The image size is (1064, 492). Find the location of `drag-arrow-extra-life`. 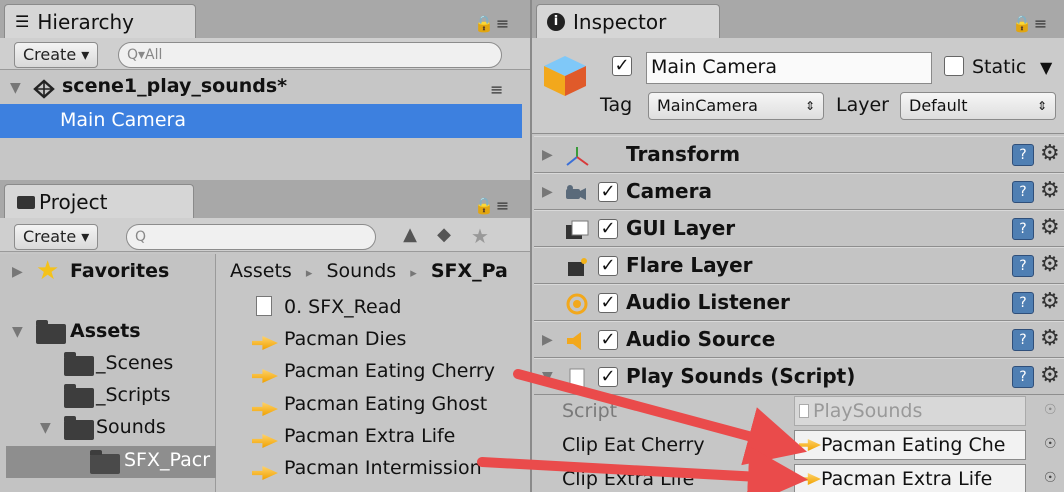

drag-arrow-extra-life is located at coordinates (642, 469).